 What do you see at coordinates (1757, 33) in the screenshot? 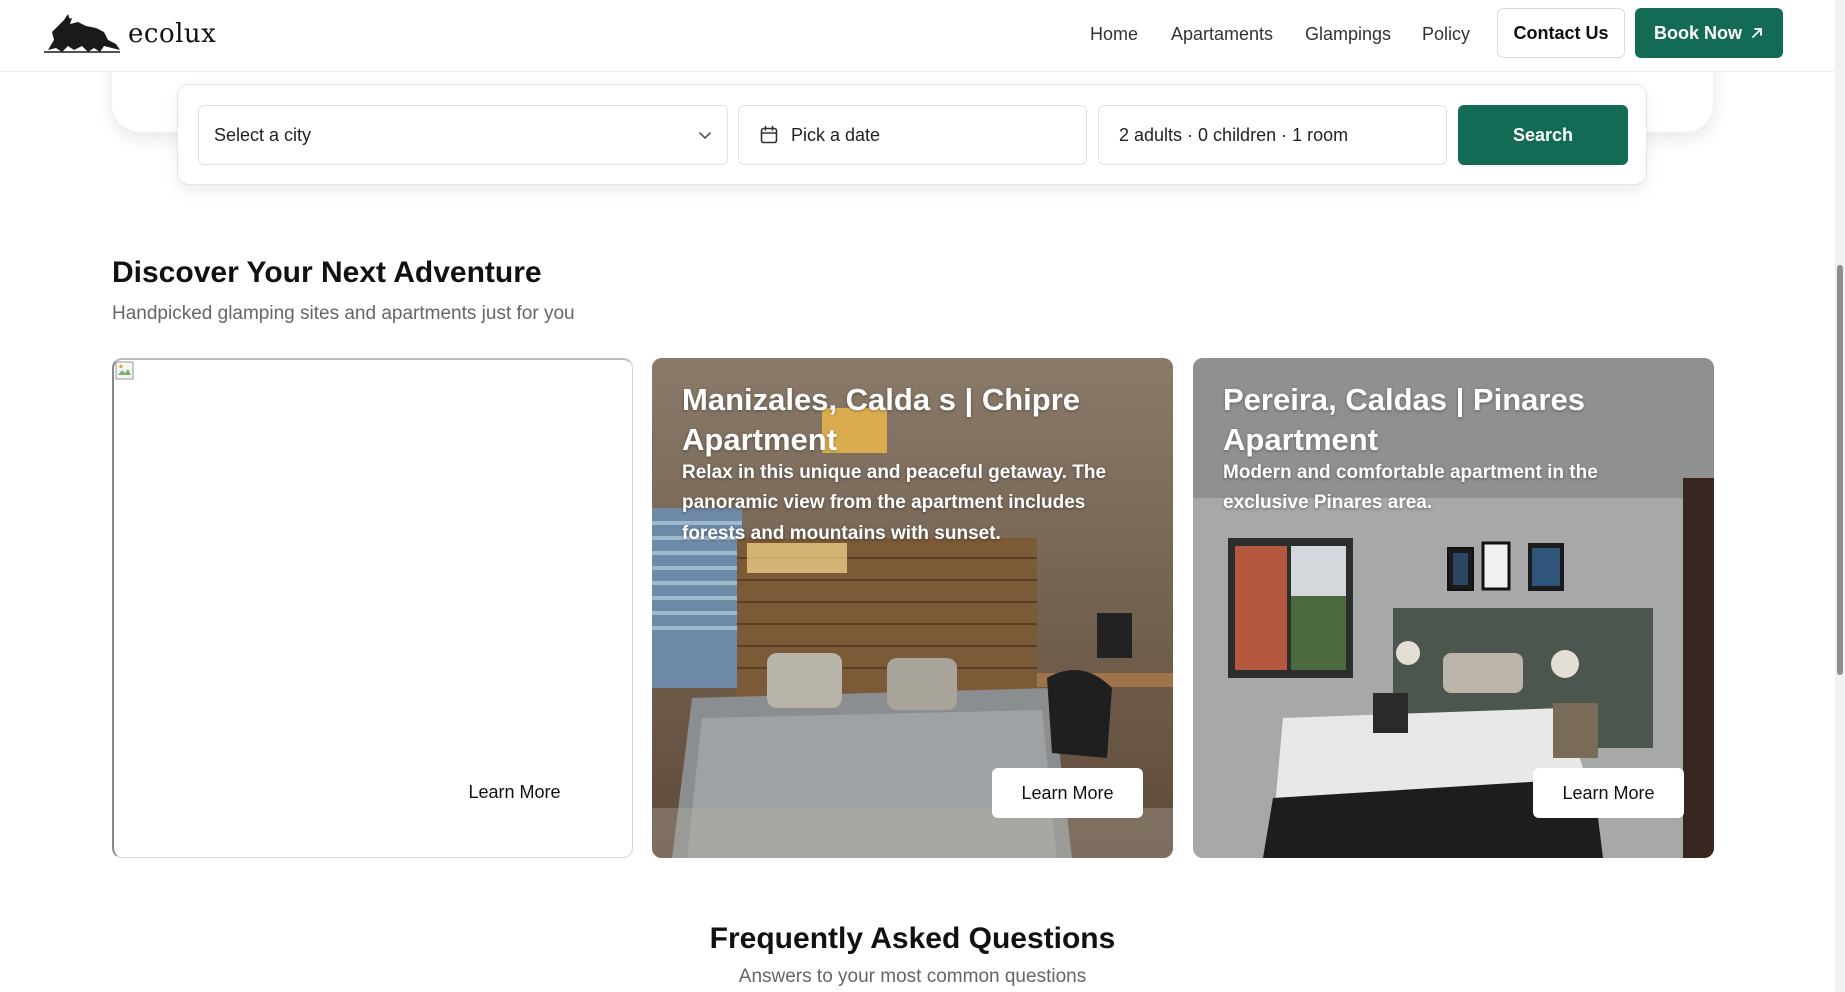
I see `arrow-up-right-icon` at bounding box center [1757, 33].